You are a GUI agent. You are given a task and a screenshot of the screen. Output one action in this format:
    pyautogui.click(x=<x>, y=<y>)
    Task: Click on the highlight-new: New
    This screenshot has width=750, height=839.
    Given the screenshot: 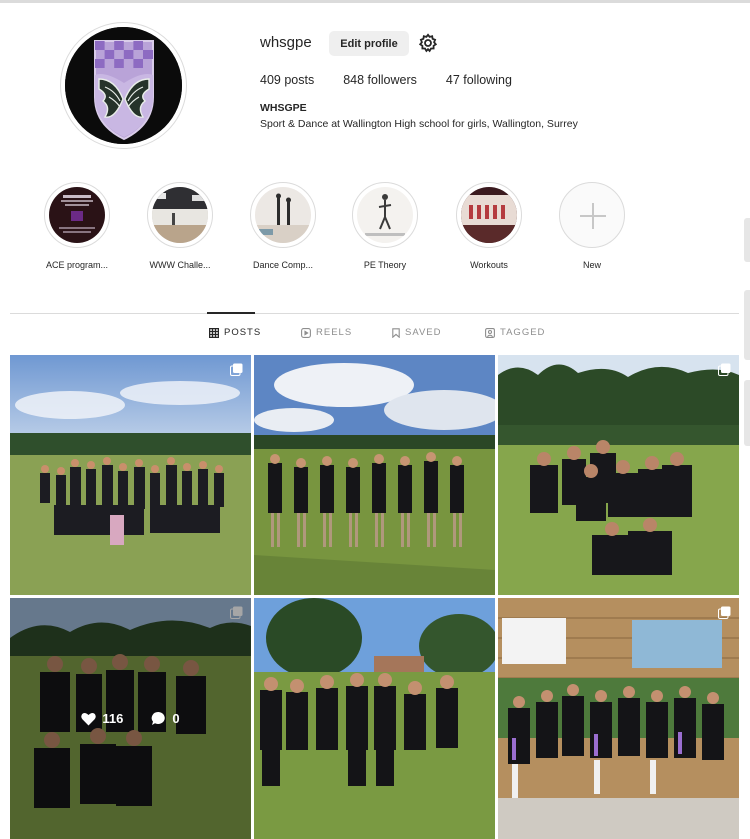 What is the action you would take?
    pyautogui.click(x=592, y=226)
    